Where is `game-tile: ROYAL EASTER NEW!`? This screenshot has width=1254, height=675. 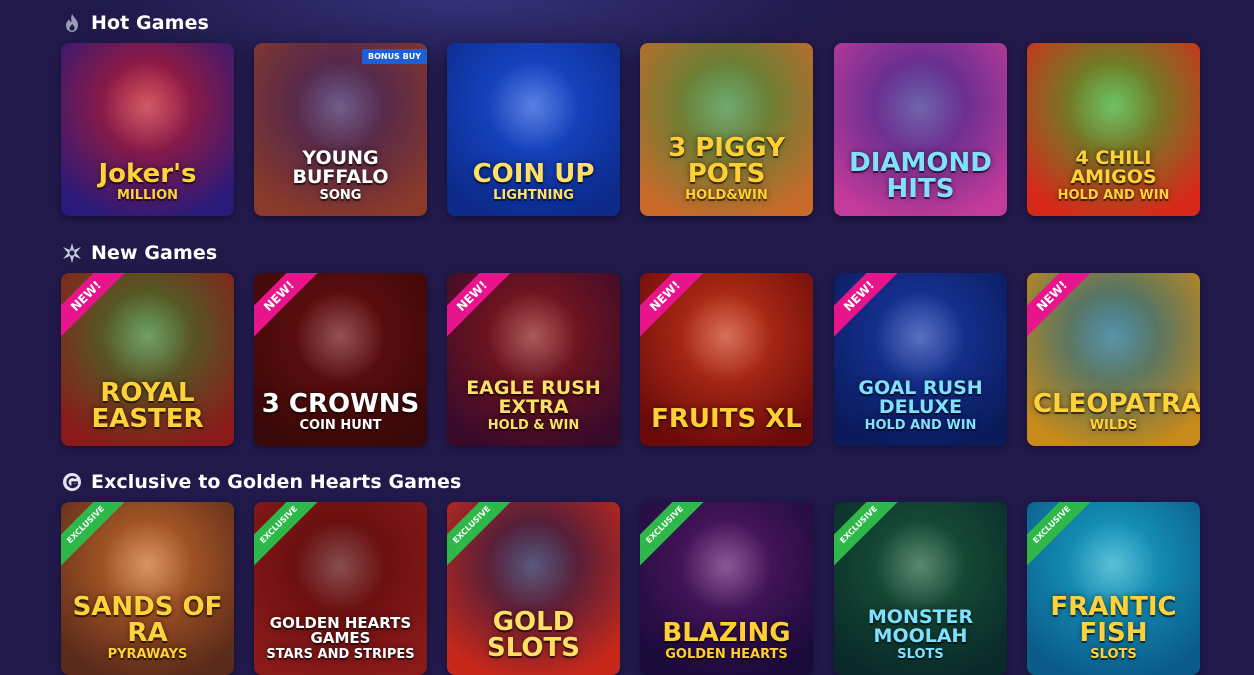
game-tile: ROYAL EASTER NEW! is located at coordinates (147, 359).